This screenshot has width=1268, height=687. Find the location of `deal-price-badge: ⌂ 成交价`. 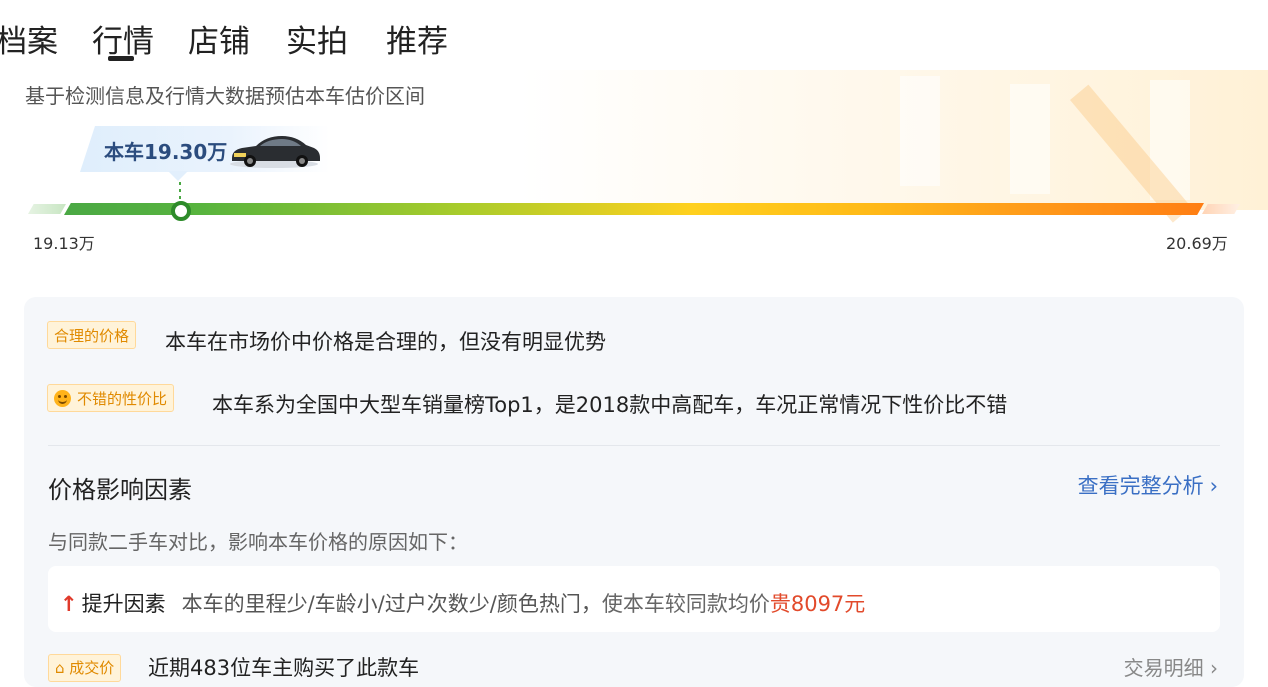

deal-price-badge: ⌂ 成交价 is located at coordinates (85, 668).